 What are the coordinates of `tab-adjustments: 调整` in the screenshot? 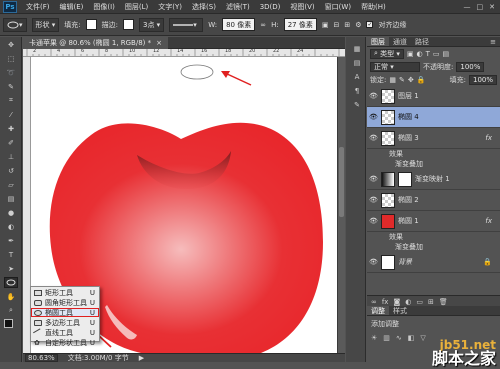 It's located at (378, 310).